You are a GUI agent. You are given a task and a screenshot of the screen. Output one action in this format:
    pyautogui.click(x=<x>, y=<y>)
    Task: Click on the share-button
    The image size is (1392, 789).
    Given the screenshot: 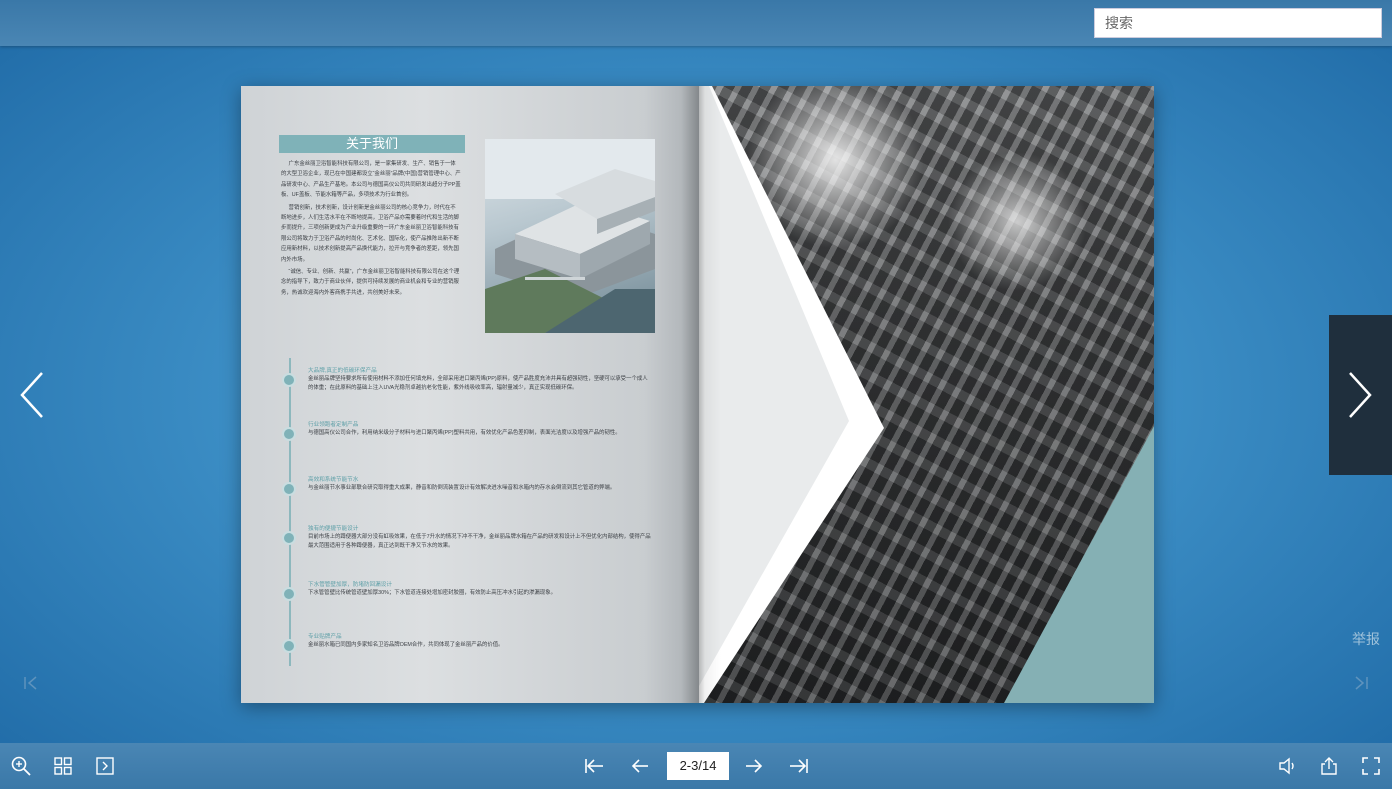 What is the action you would take?
    pyautogui.click(x=1329, y=766)
    